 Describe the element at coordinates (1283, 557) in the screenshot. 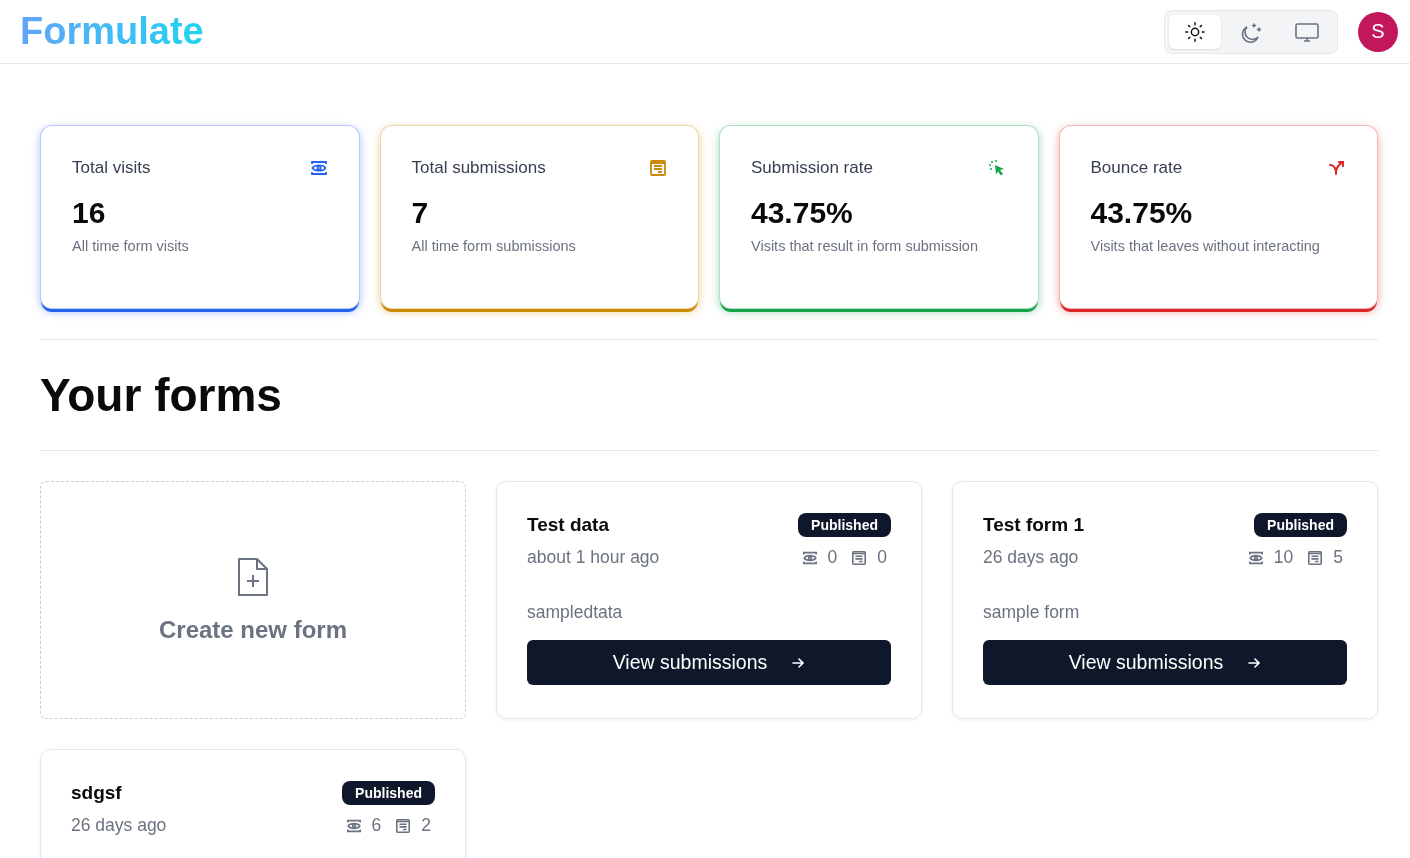

I see `visit-count: 10` at that location.